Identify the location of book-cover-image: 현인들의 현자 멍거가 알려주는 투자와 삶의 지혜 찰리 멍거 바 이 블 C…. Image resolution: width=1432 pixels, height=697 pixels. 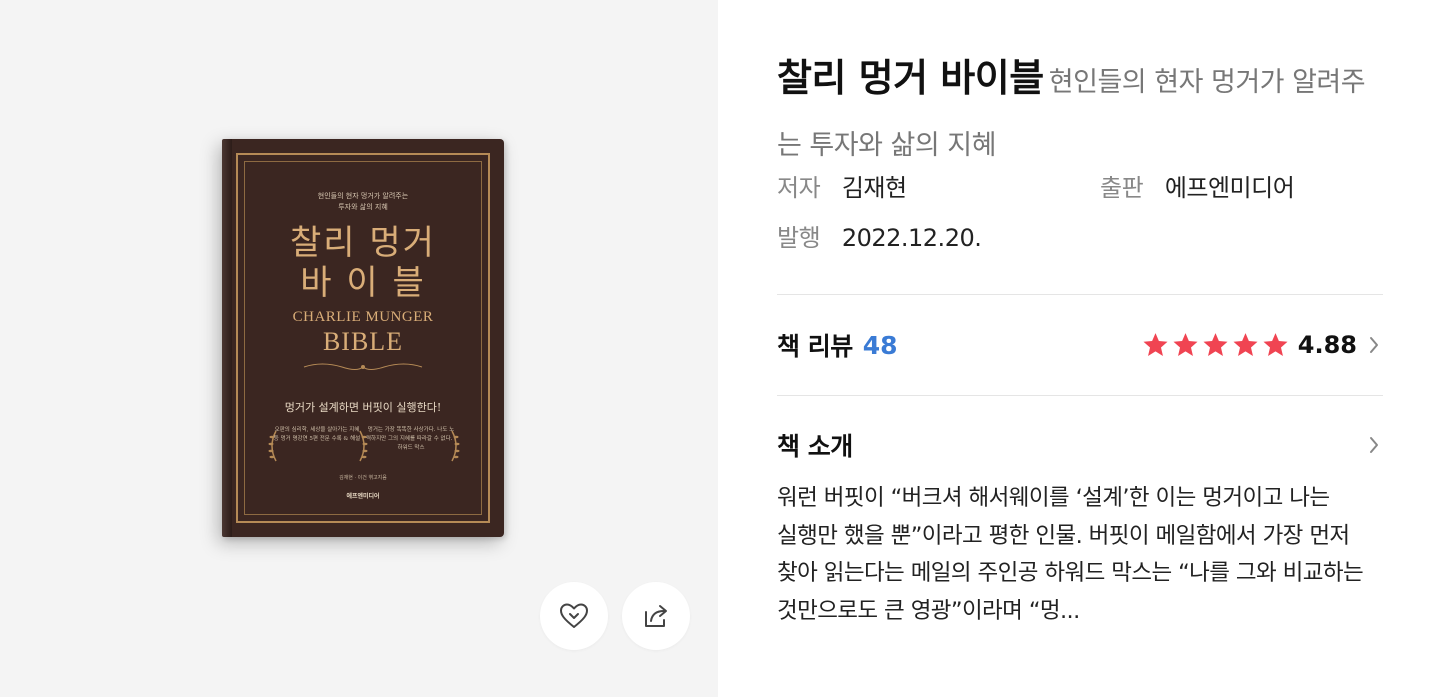
(363, 338).